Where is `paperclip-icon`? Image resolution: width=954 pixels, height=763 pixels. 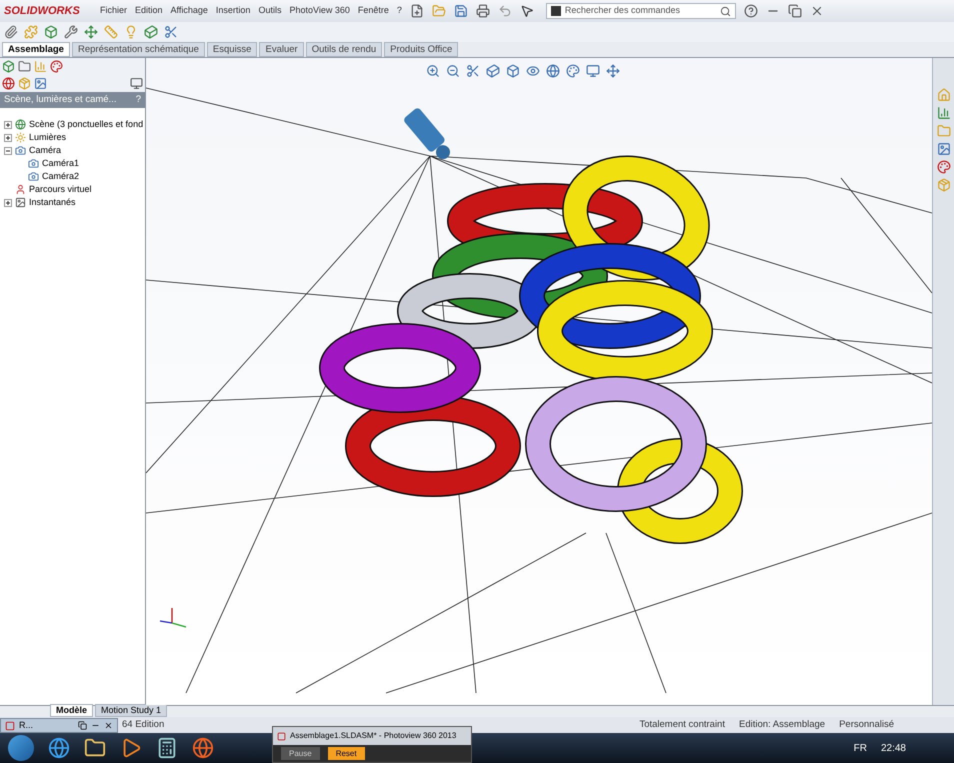
paperclip-icon is located at coordinates (11, 32).